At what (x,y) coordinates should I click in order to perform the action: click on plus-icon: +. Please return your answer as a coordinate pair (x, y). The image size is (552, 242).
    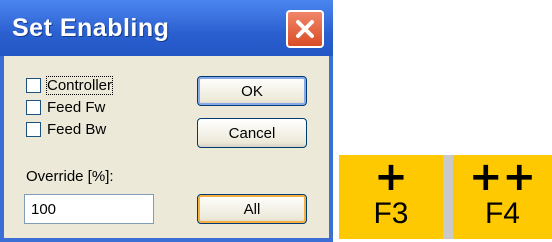
    Looking at the image, I should click on (391, 177).